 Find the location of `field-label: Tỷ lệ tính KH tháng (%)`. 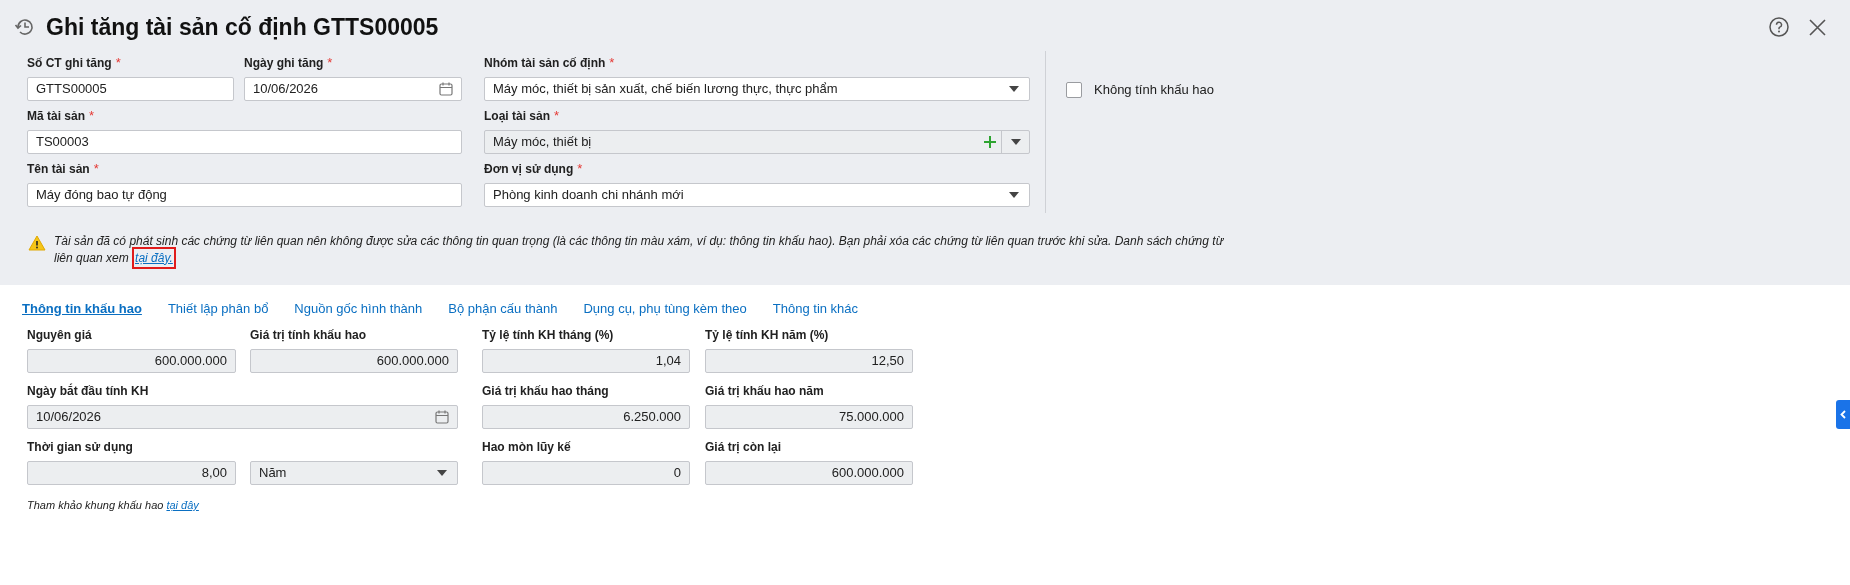

field-label: Tỷ lệ tính KH tháng (%) is located at coordinates (548, 335).